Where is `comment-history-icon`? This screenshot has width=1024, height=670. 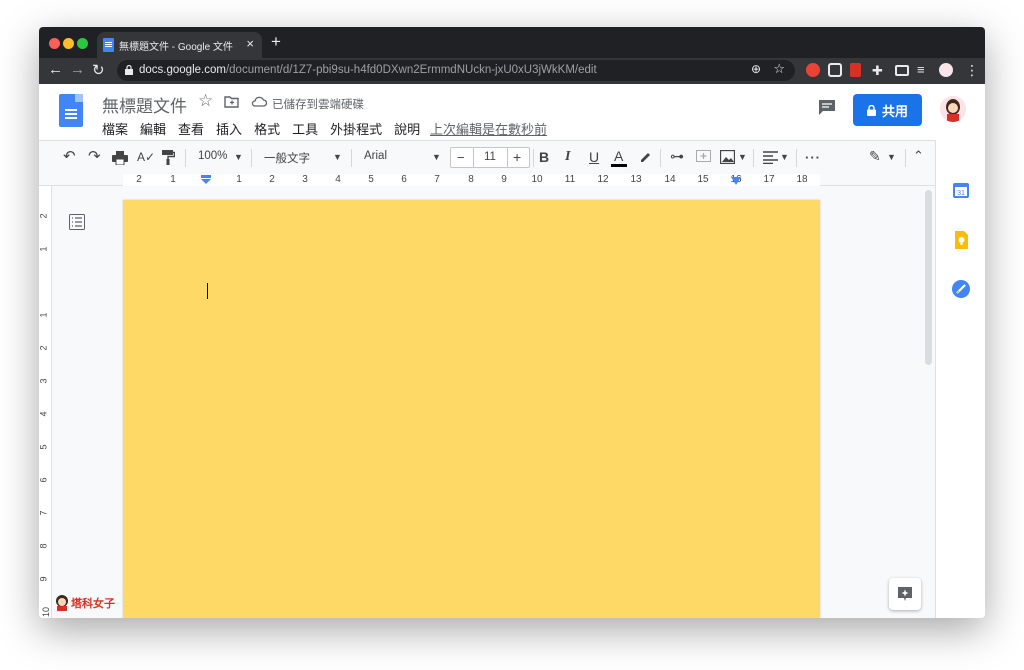 comment-history-icon is located at coordinates (827, 107).